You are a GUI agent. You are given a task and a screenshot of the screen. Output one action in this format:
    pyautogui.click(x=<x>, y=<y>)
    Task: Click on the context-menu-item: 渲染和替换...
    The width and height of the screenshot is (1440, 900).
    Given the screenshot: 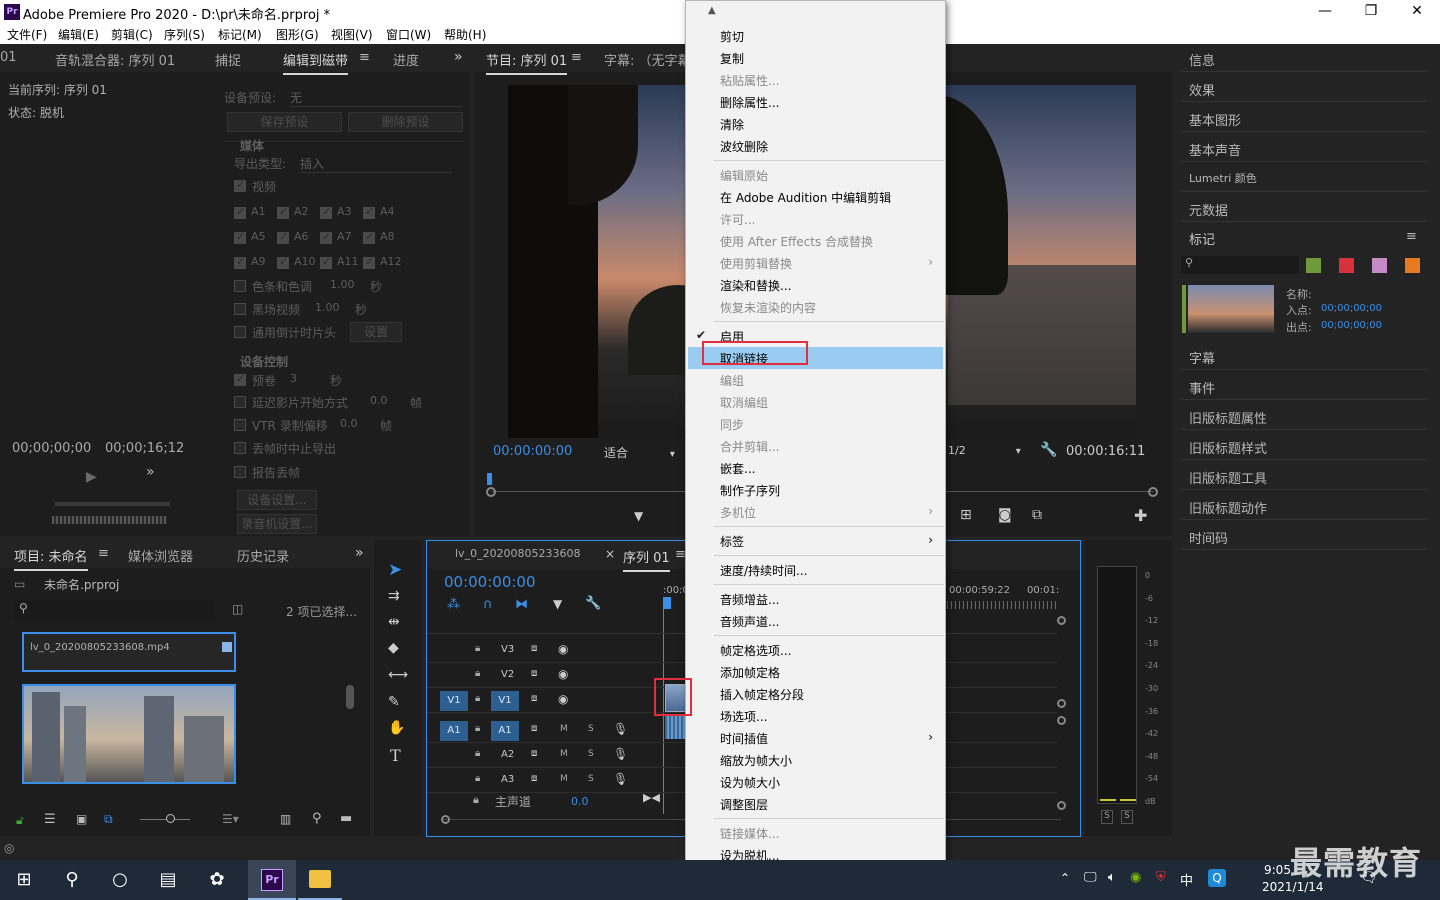 What is the action you would take?
    pyautogui.click(x=815, y=285)
    